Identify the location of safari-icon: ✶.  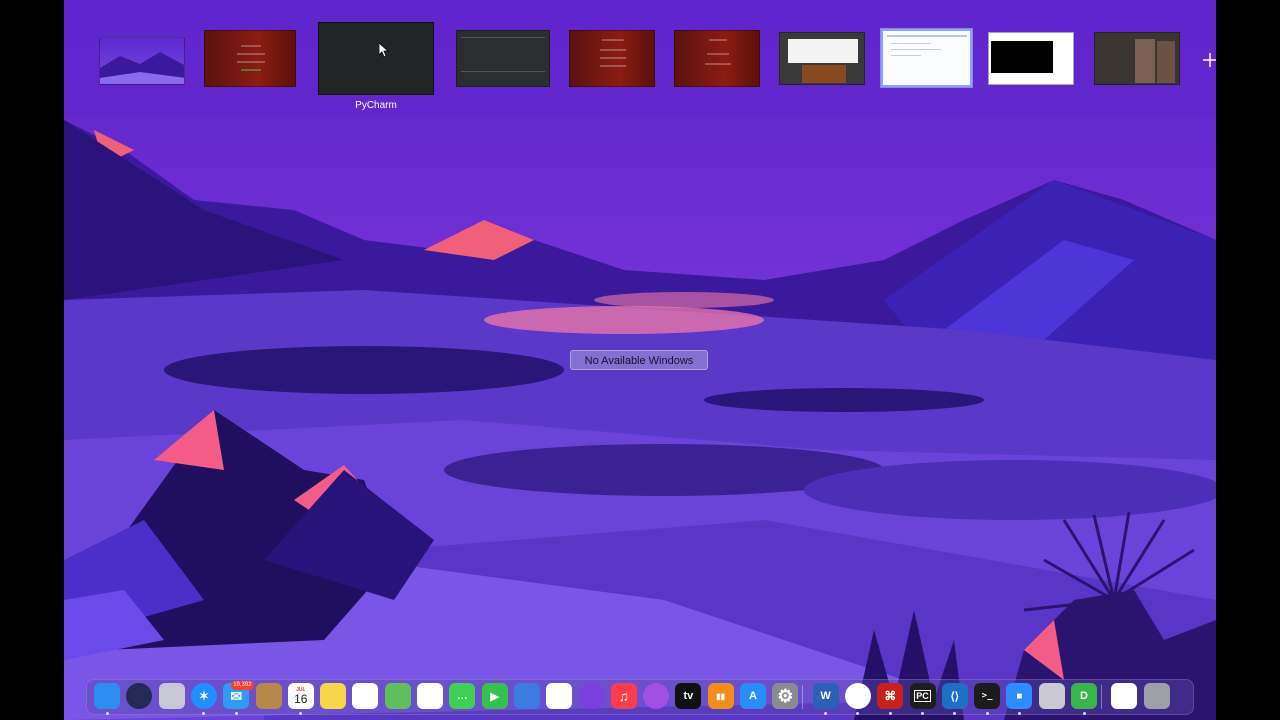
(203, 696).